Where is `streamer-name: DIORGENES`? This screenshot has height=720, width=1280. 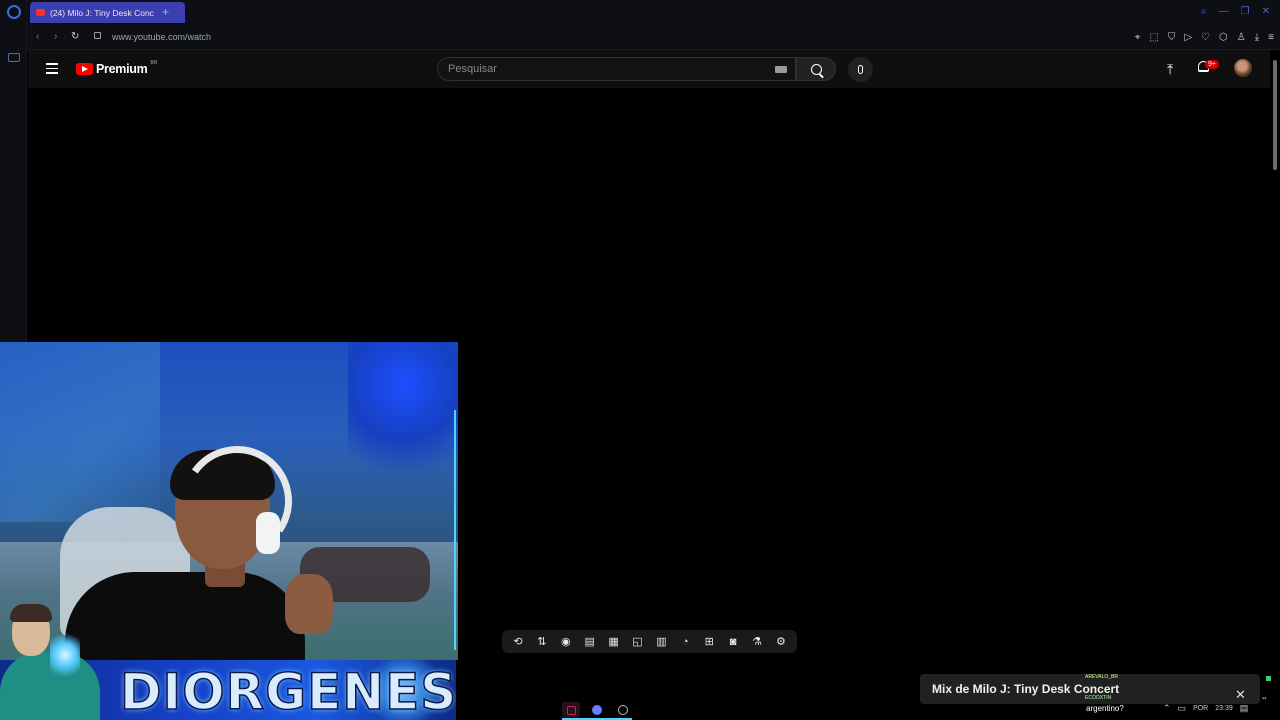
streamer-name: DIORGENES is located at coordinates (287, 691).